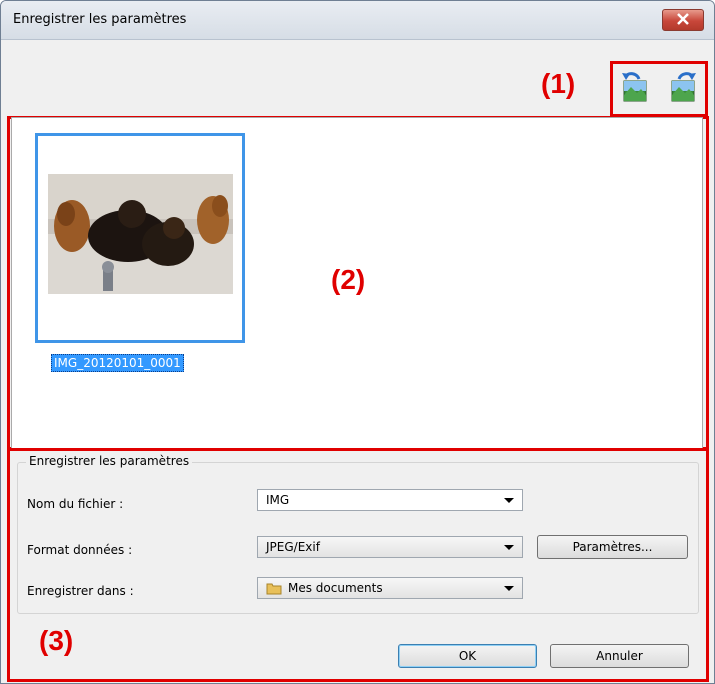 The width and height of the screenshot is (715, 684). What do you see at coordinates (100, 19) in the screenshot?
I see `window-title: Enregistrer les paramètres` at bounding box center [100, 19].